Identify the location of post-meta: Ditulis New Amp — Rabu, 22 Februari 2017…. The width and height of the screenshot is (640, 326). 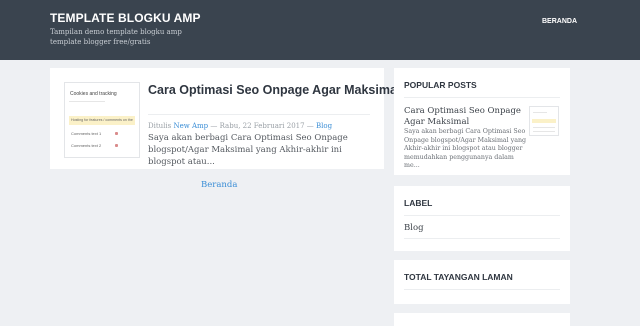
(240, 126).